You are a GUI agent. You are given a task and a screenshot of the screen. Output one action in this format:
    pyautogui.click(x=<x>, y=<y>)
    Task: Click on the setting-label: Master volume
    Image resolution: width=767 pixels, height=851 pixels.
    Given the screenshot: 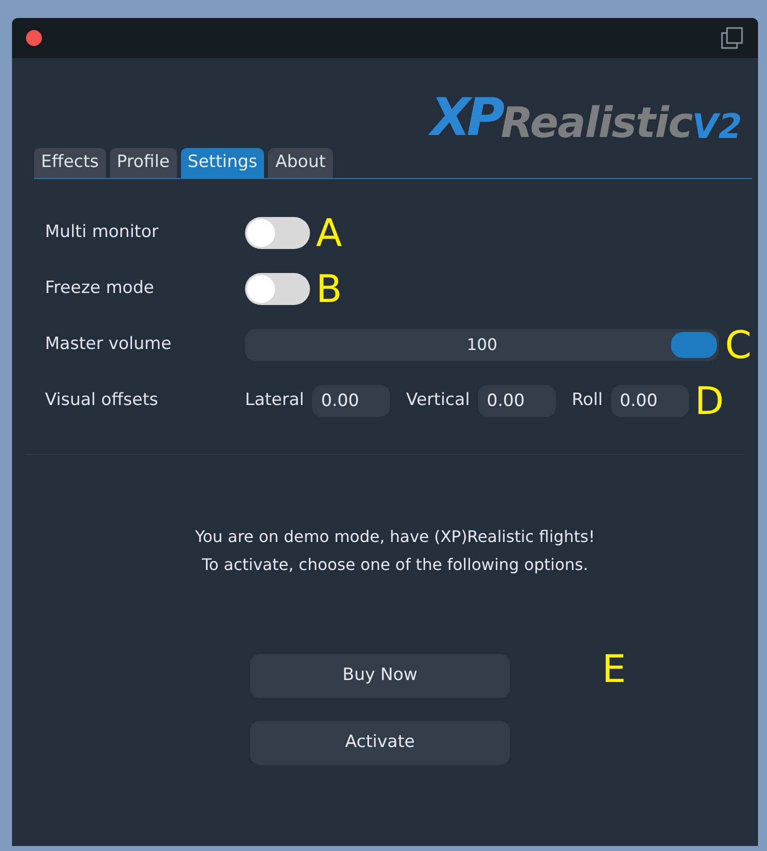 What is the action you would take?
    pyautogui.click(x=108, y=344)
    